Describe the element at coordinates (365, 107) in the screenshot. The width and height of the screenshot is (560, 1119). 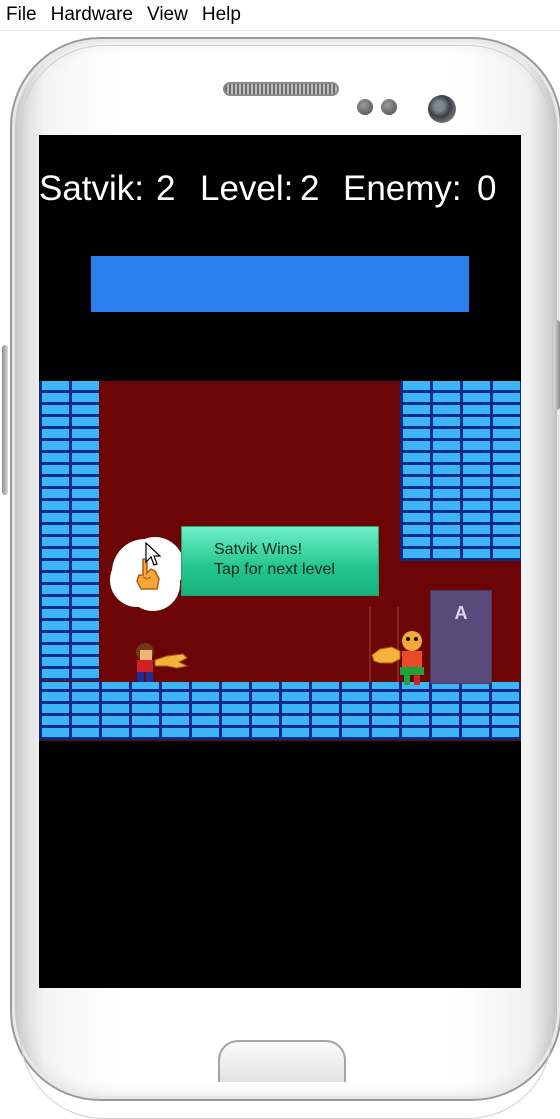
I see `proximity-sensor-icon` at that location.